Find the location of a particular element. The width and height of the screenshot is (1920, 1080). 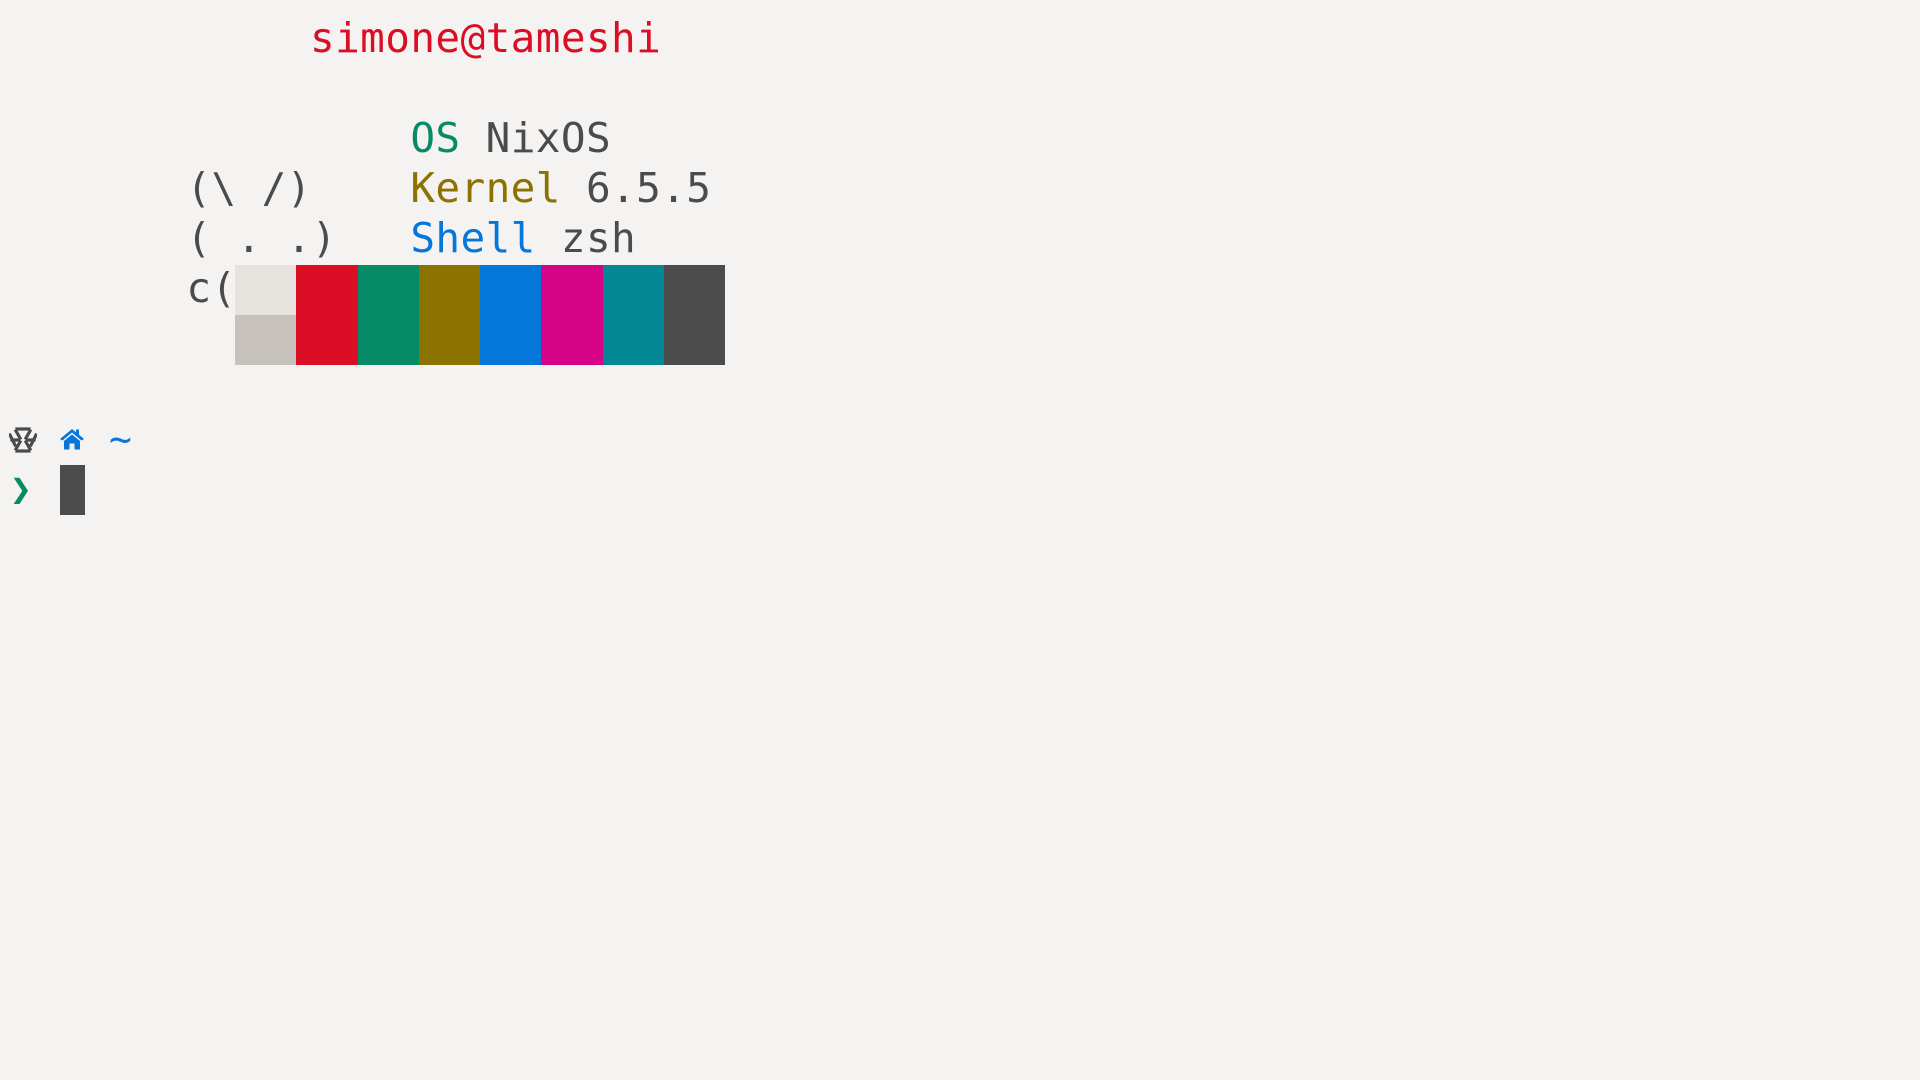

nixos-snowflake-icon is located at coordinates (23, 440).